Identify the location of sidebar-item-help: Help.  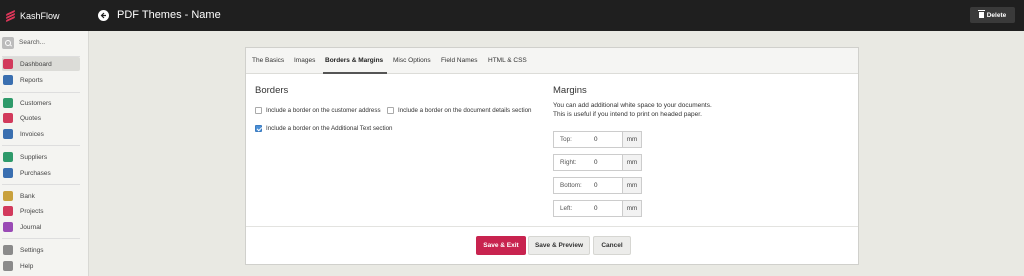
(41, 266).